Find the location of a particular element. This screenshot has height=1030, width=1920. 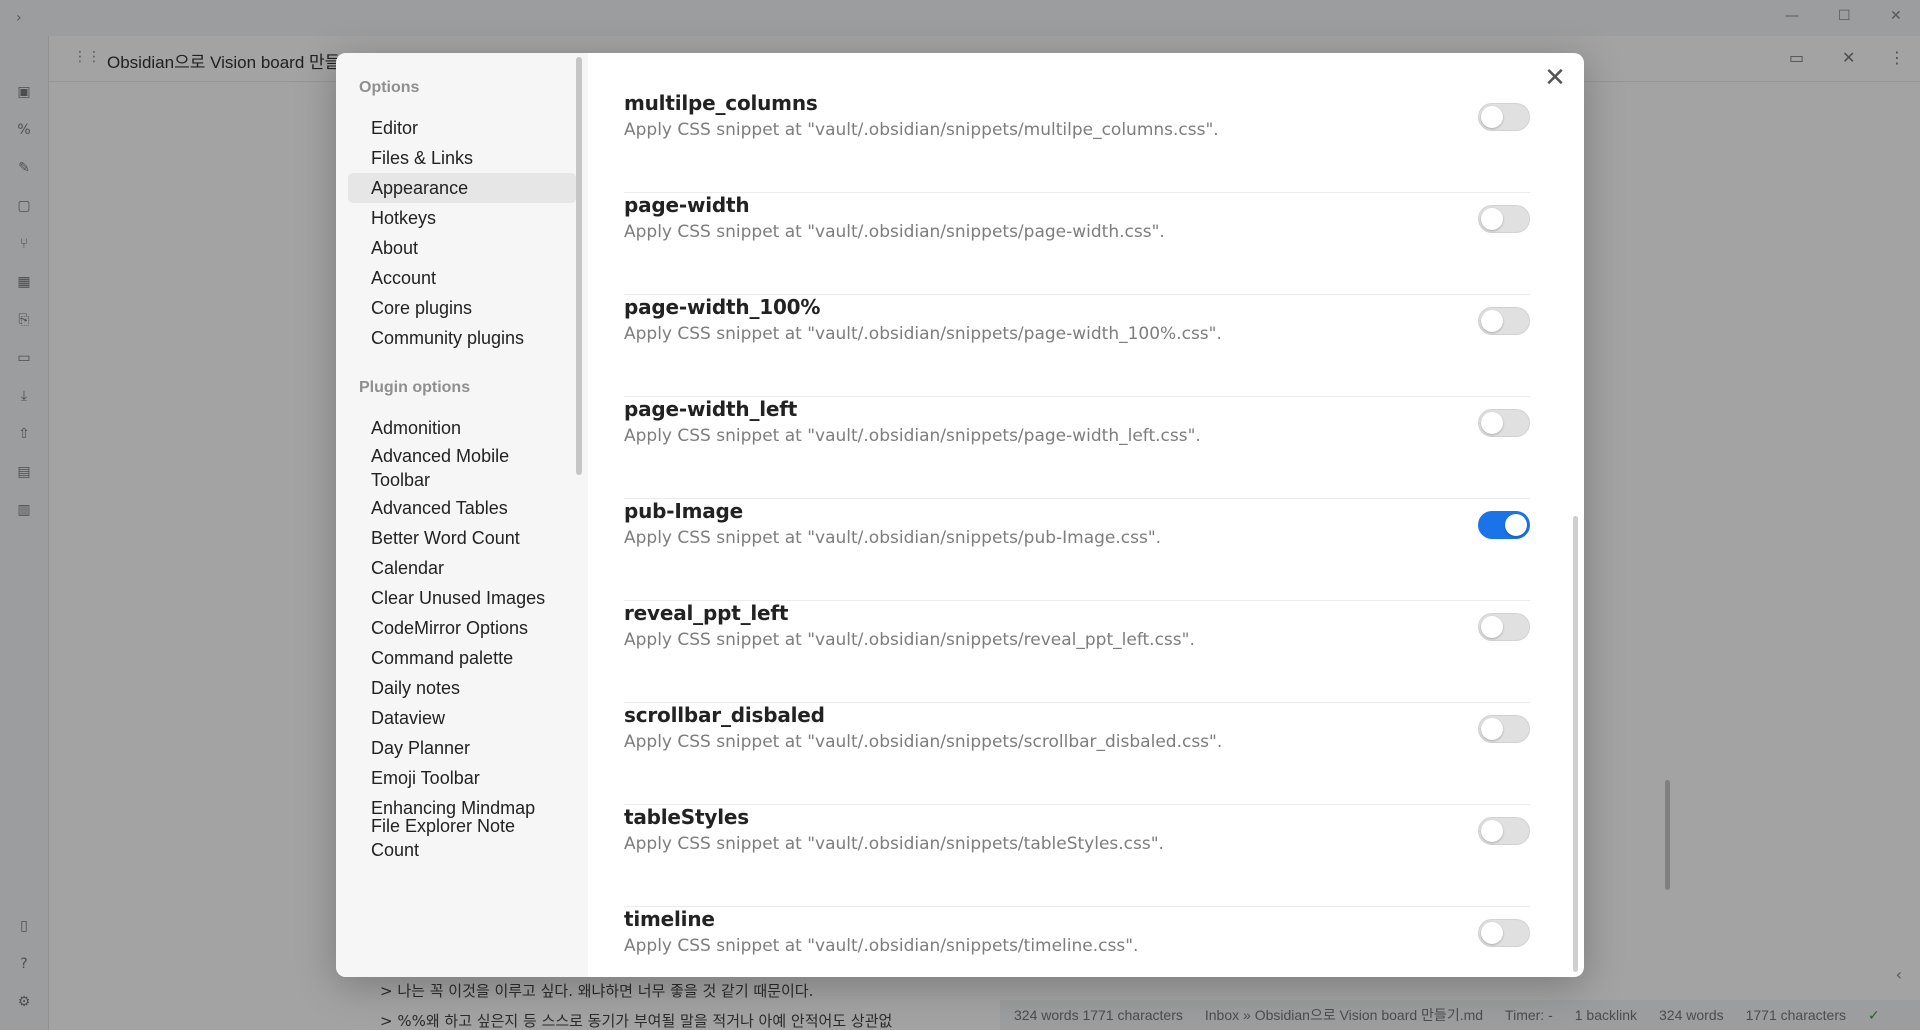

close-modal-button: ✕ is located at coordinates (1555, 78).